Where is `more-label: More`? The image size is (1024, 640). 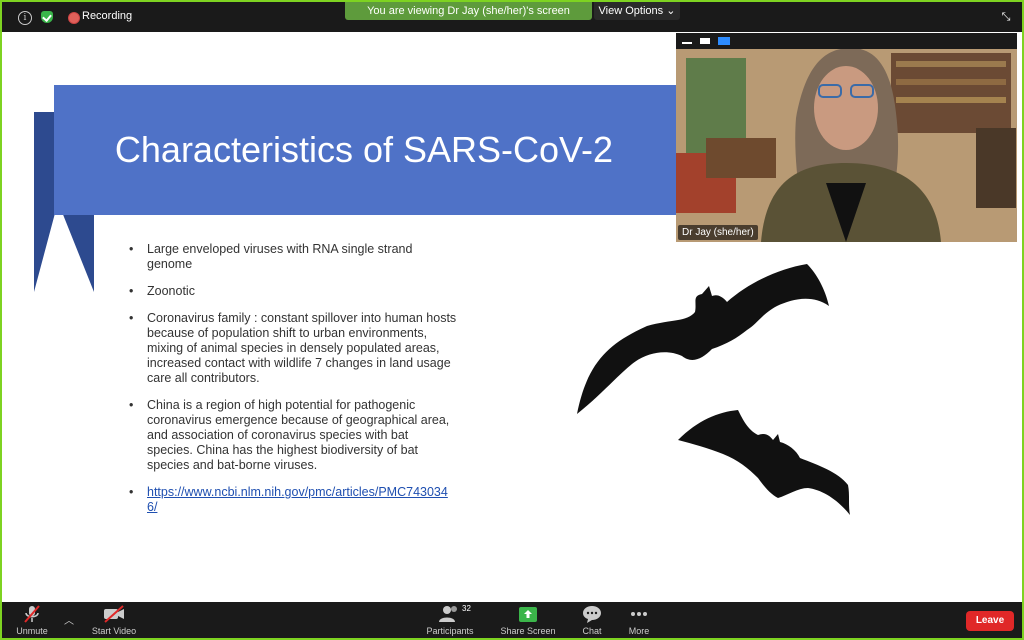
more-label: More is located at coordinates (639, 631).